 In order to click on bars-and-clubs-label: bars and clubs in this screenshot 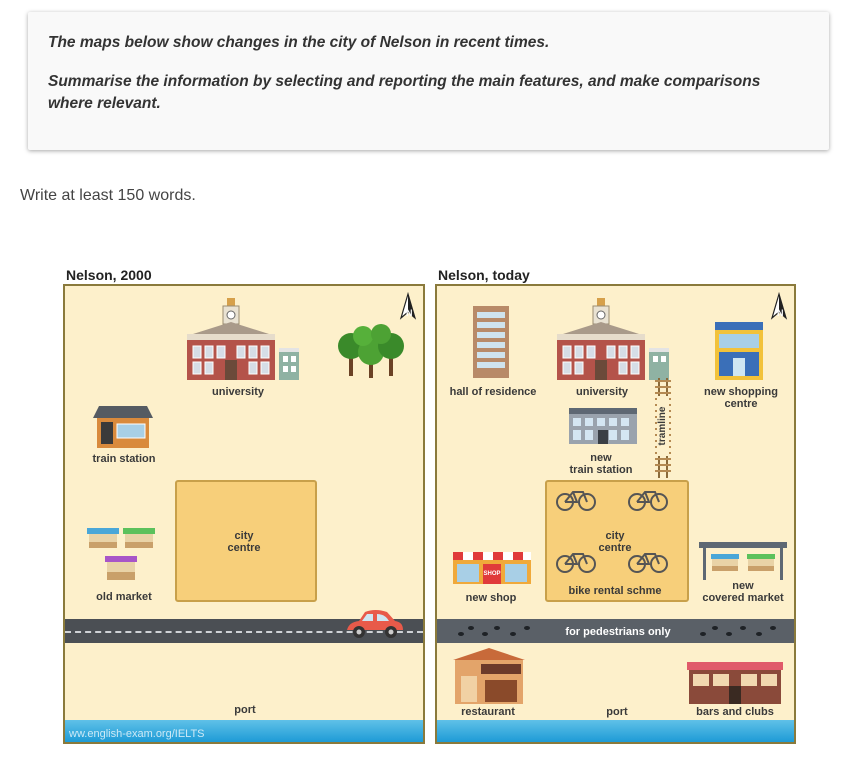, I will do `click(735, 712)`.